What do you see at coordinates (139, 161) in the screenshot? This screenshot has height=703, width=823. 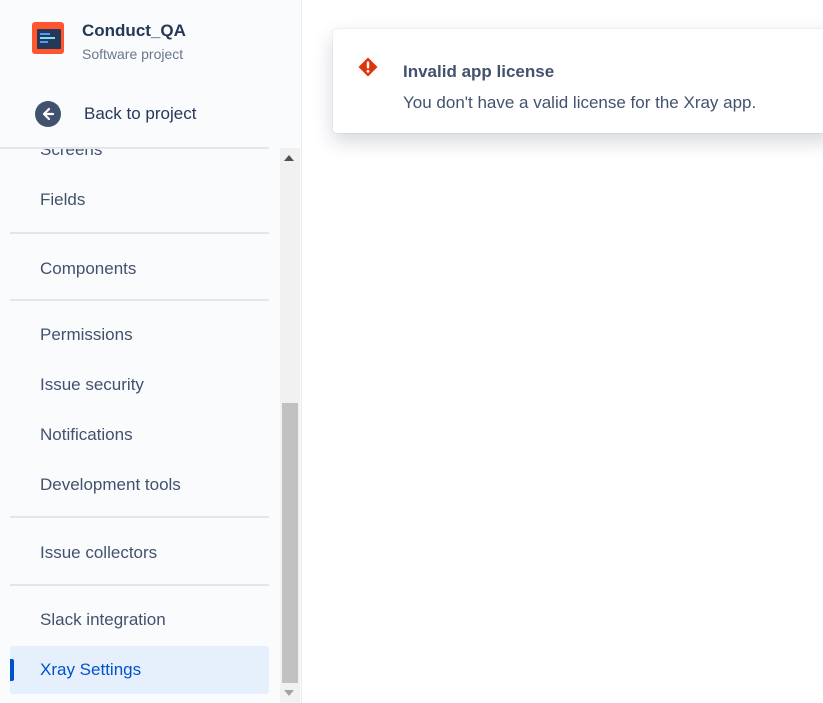 I see `sidebar-item-screens: Screens` at bounding box center [139, 161].